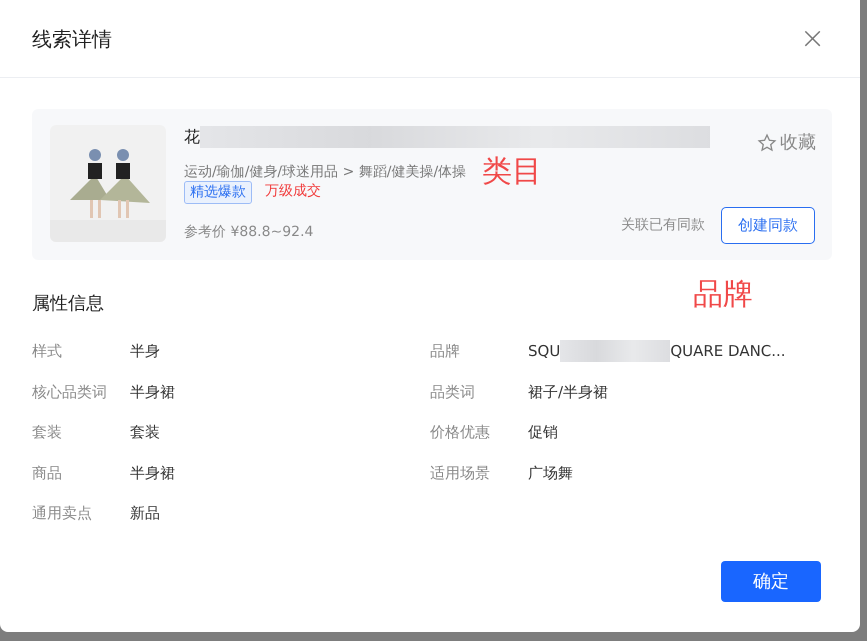 This screenshot has height=641, width=867. Describe the element at coordinates (453, 392) in the screenshot. I see `attribute-label: 品类词` at that location.